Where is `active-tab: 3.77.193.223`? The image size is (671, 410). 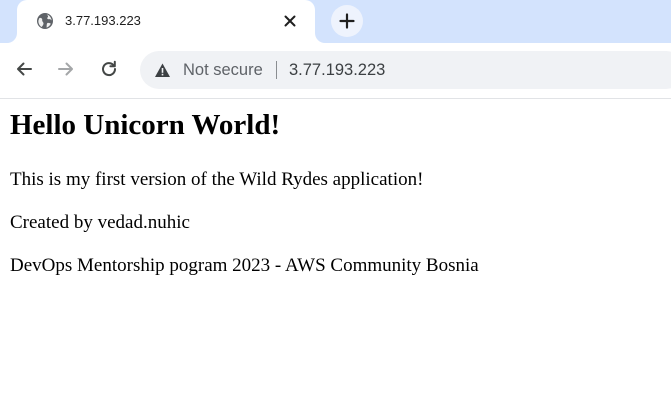
active-tab: 3.77.193.223 is located at coordinates (166, 21).